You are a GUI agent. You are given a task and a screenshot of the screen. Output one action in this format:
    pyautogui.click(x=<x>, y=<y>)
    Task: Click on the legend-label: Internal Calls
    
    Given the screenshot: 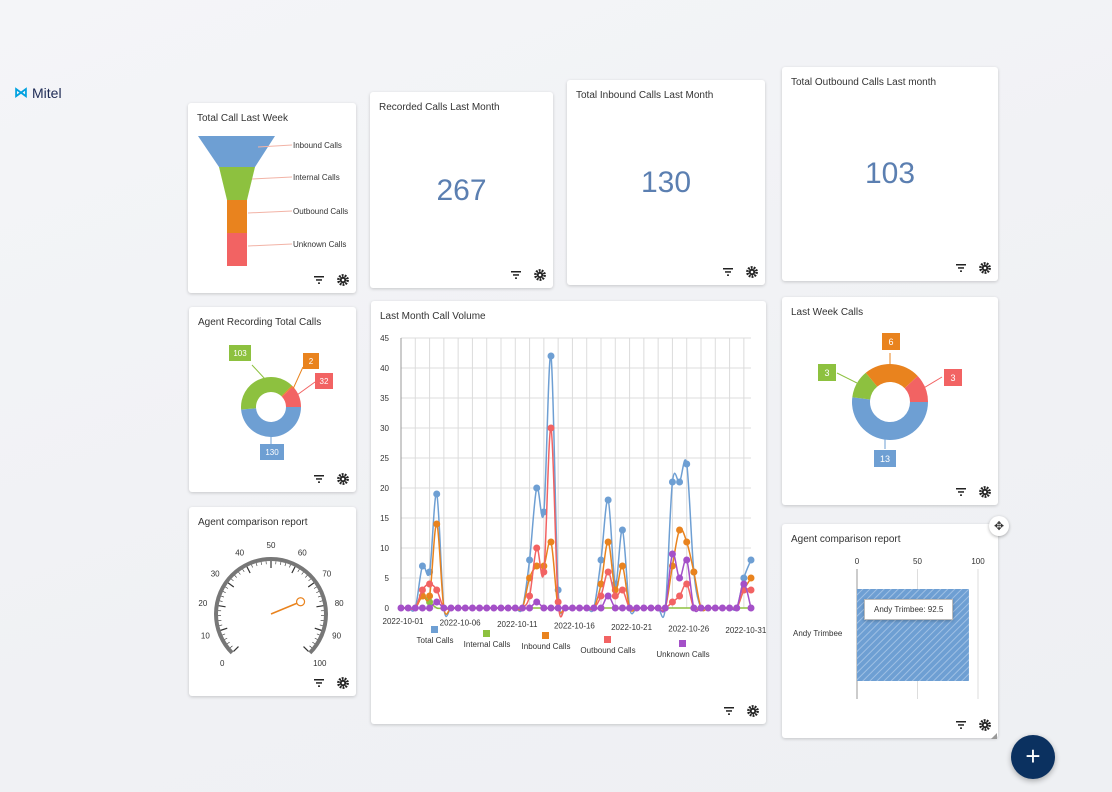 What is the action you would take?
    pyautogui.click(x=487, y=644)
    